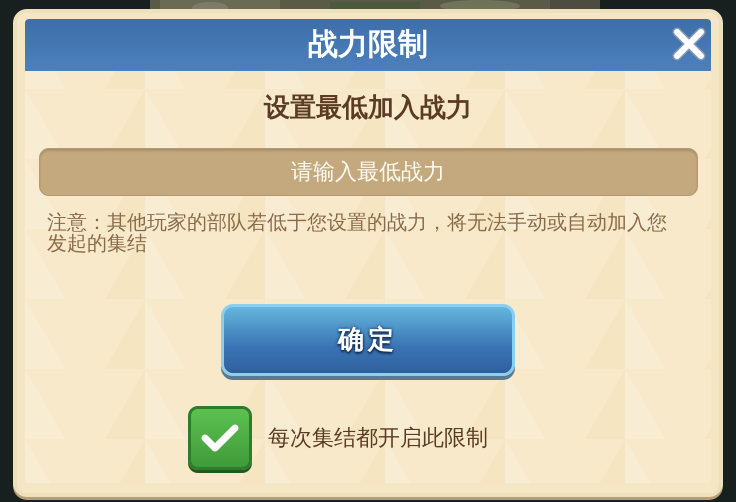 This screenshot has width=736, height=502. I want to click on subtitle: 设置最低加入战力, so click(367, 108).